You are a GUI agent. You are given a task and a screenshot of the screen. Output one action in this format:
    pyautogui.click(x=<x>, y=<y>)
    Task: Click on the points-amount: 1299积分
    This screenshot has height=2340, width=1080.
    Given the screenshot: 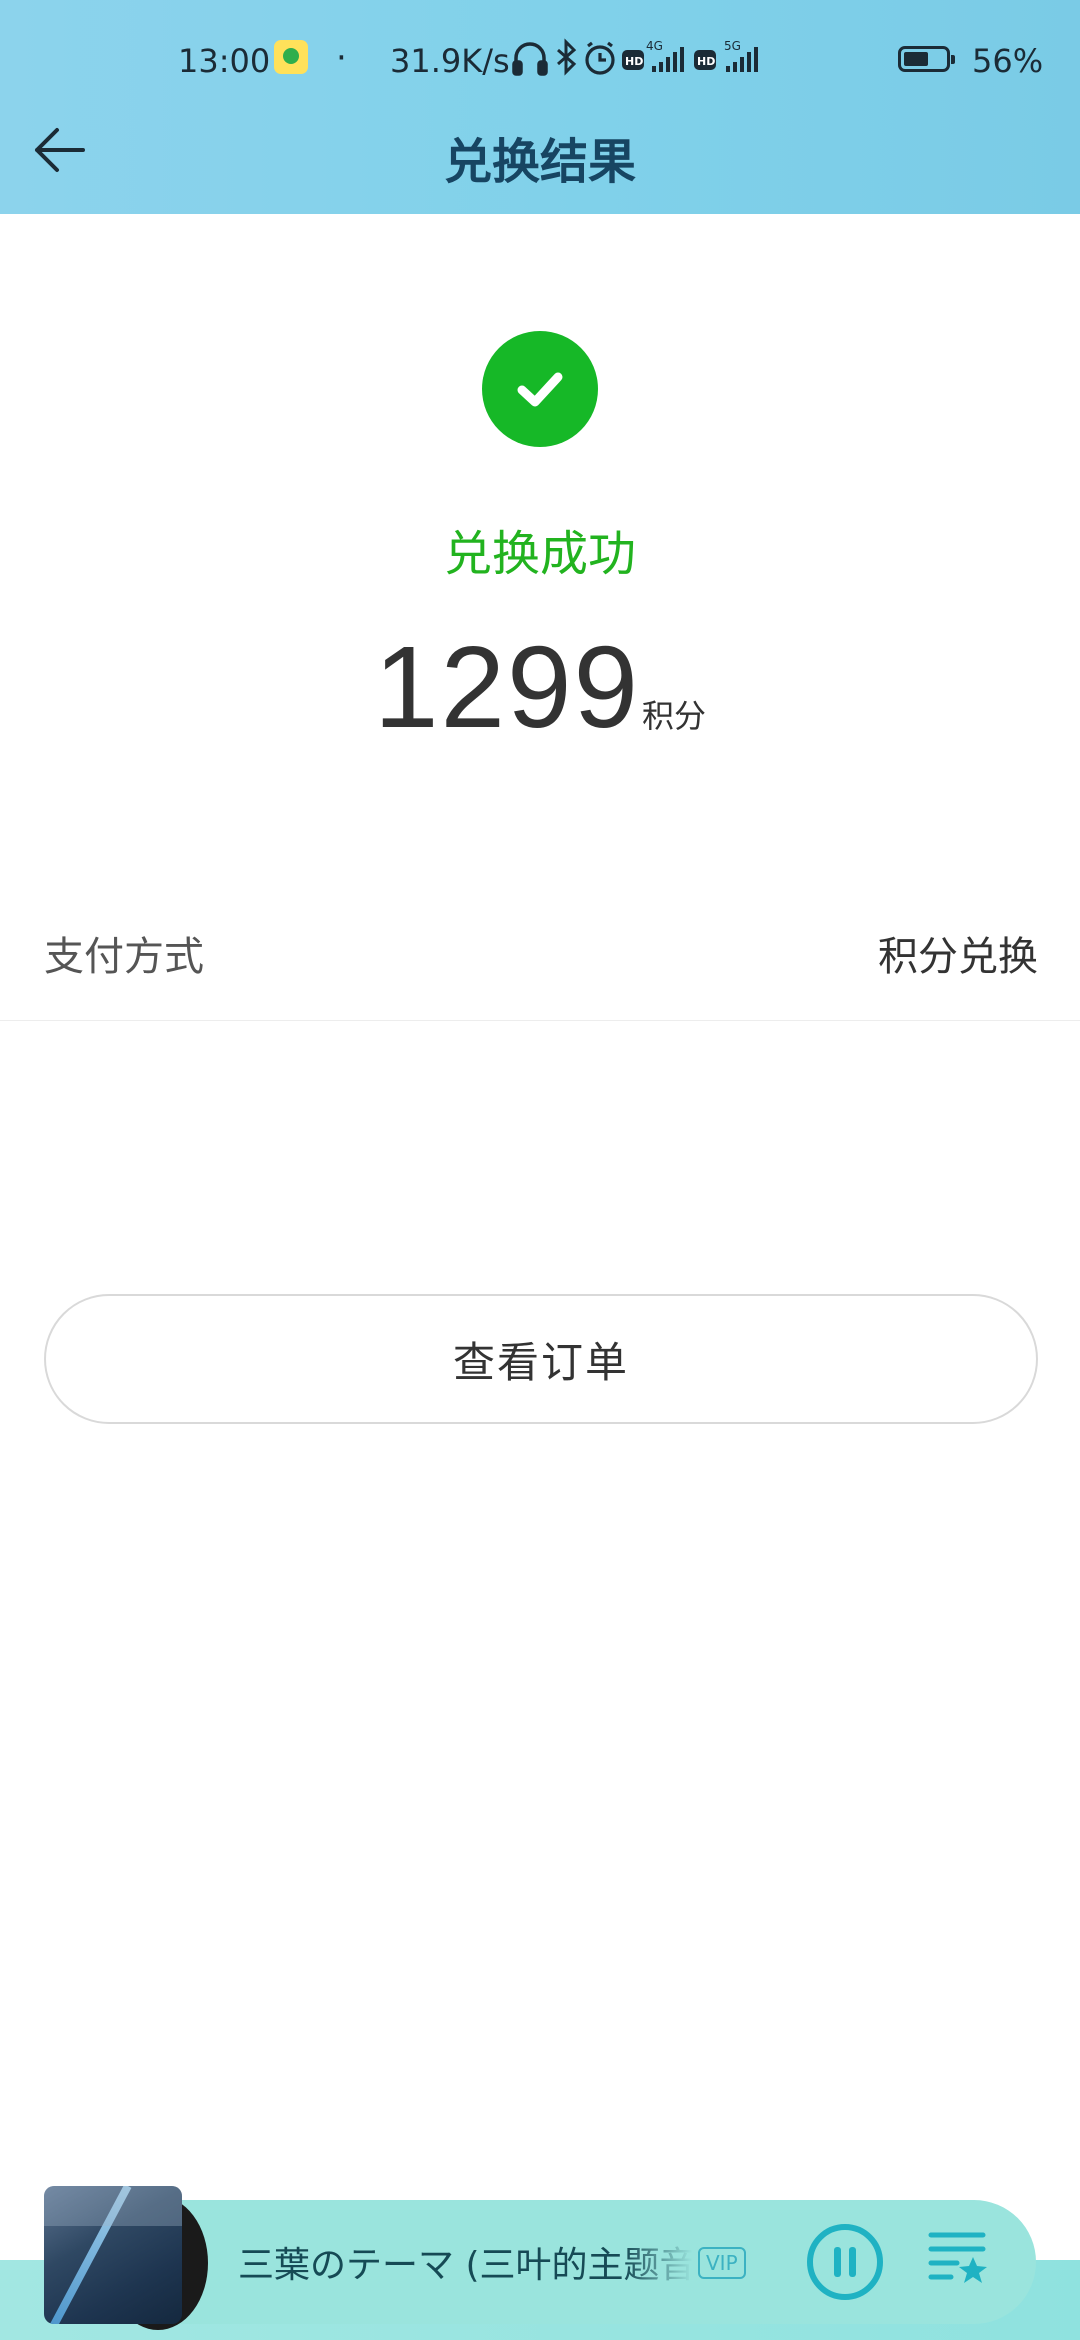 What is the action you would take?
    pyautogui.click(x=540, y=687)
    